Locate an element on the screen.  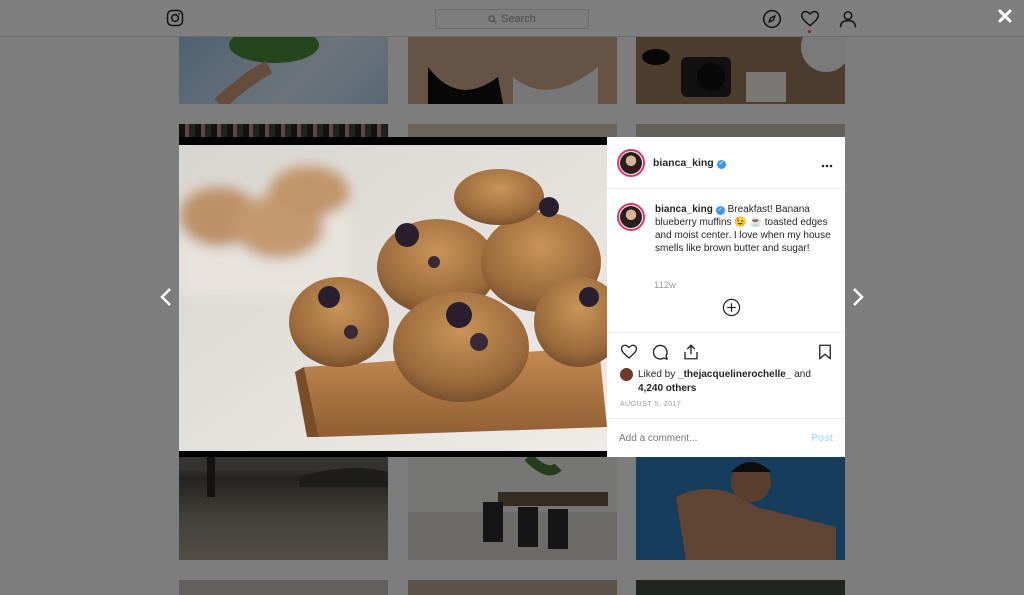
close-button is located at coordinates (1005, 16).